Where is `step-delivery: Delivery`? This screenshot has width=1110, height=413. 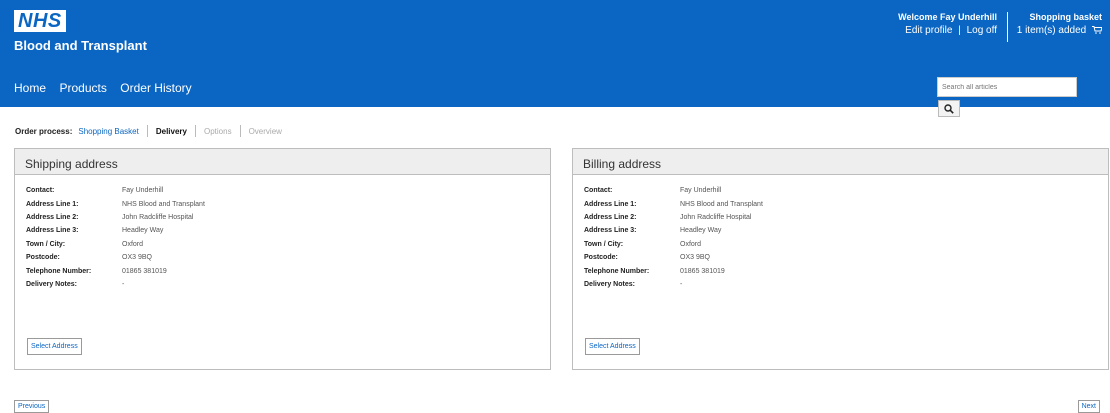 step-delivery: Delivery is located at coordinates (171, 131).